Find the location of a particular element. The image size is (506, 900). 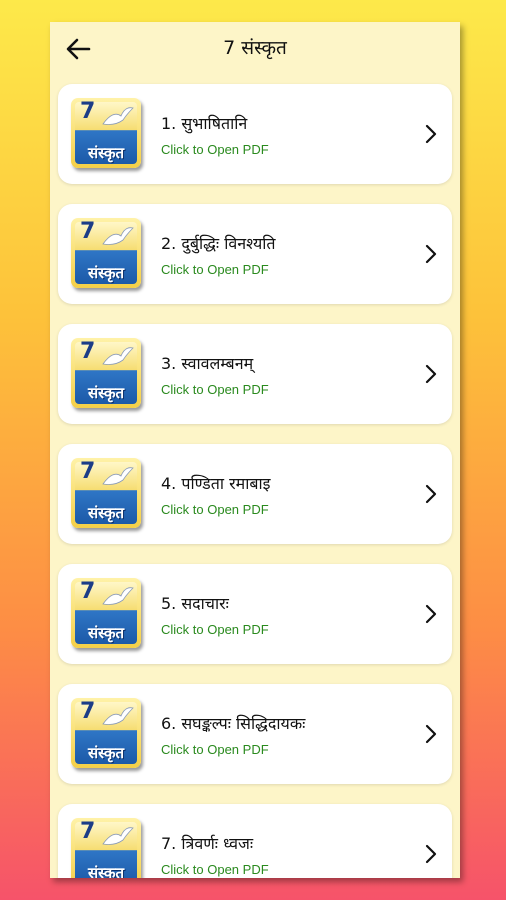

lesson-title: 2. दुर्बुद्धिः विनश्यति is located at coordinates (218, 243).